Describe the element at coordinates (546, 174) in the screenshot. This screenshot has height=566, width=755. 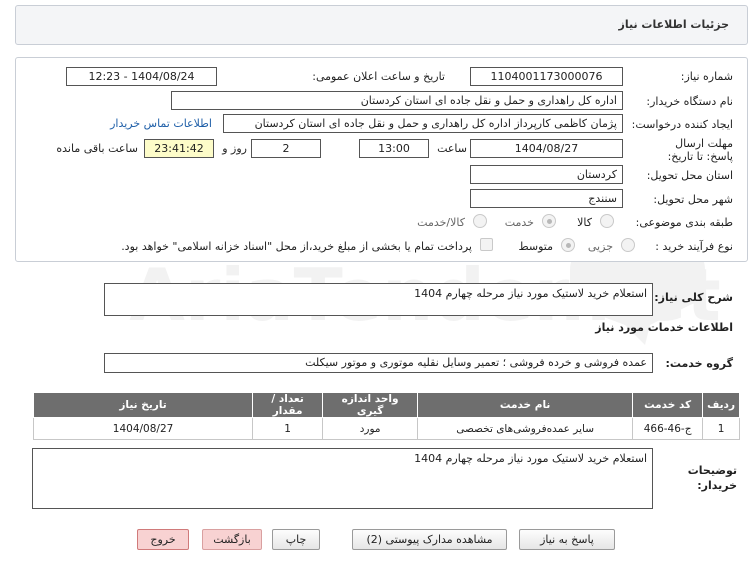
I see `province-field: کردستان` at that location.